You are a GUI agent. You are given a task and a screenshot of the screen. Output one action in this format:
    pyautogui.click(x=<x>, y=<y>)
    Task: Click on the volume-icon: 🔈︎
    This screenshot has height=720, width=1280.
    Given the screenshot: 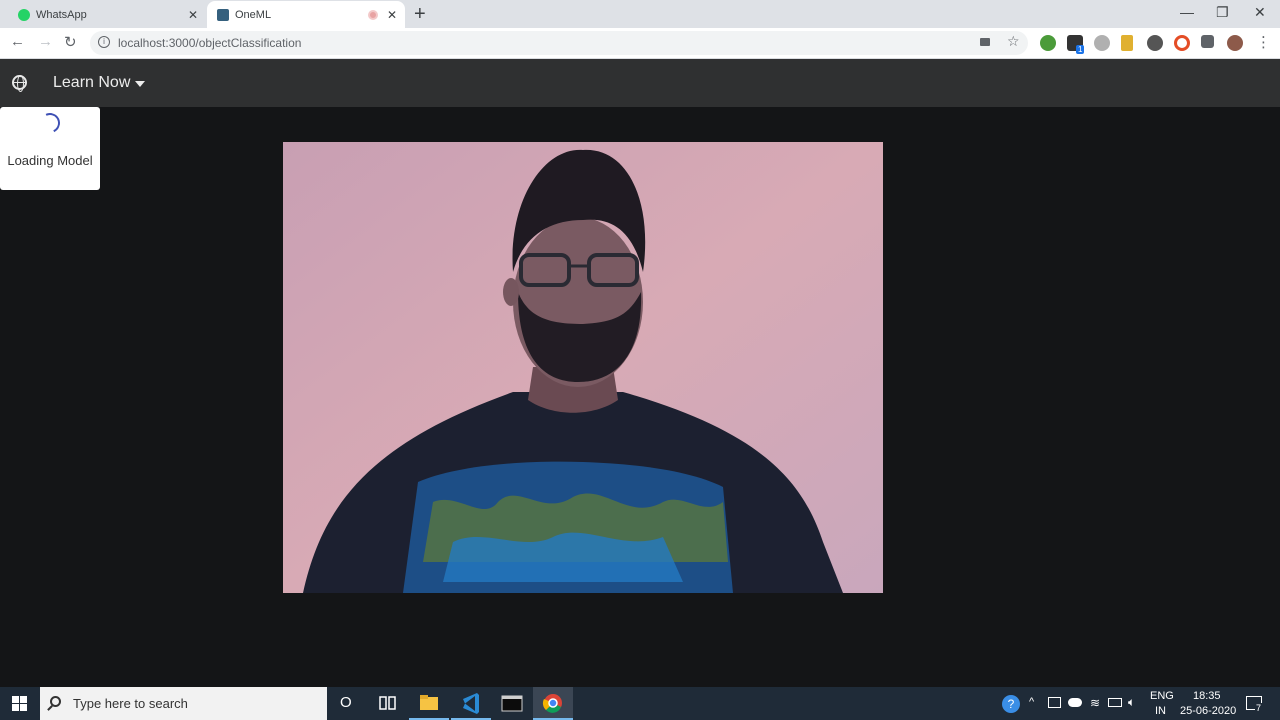 What is the action you would take?
    pyautogui.click(x=1131, y=702)
    